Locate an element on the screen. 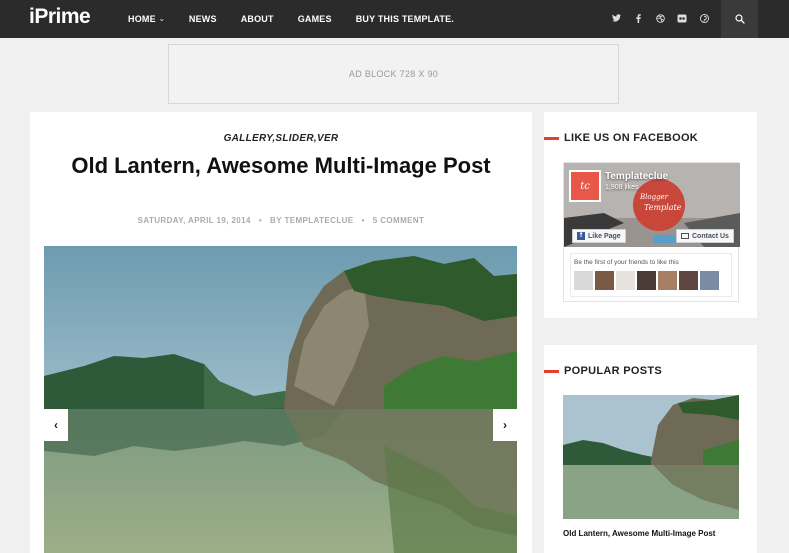 This screenshot has height=553, width=789. slider-prev-button: ‹ is located at coordinates (56, 425).